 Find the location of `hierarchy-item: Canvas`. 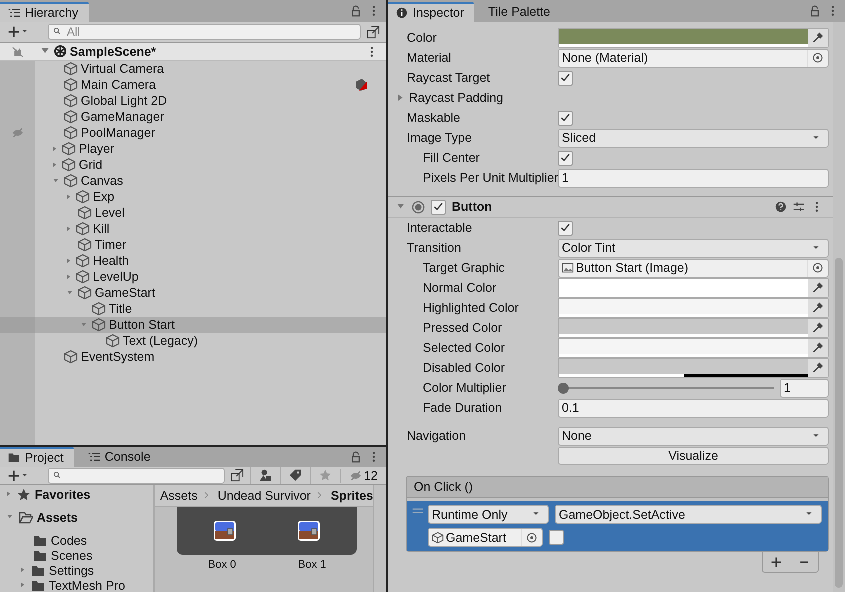

hierarchy-item: Canvas is located at coordinates (193, 181).